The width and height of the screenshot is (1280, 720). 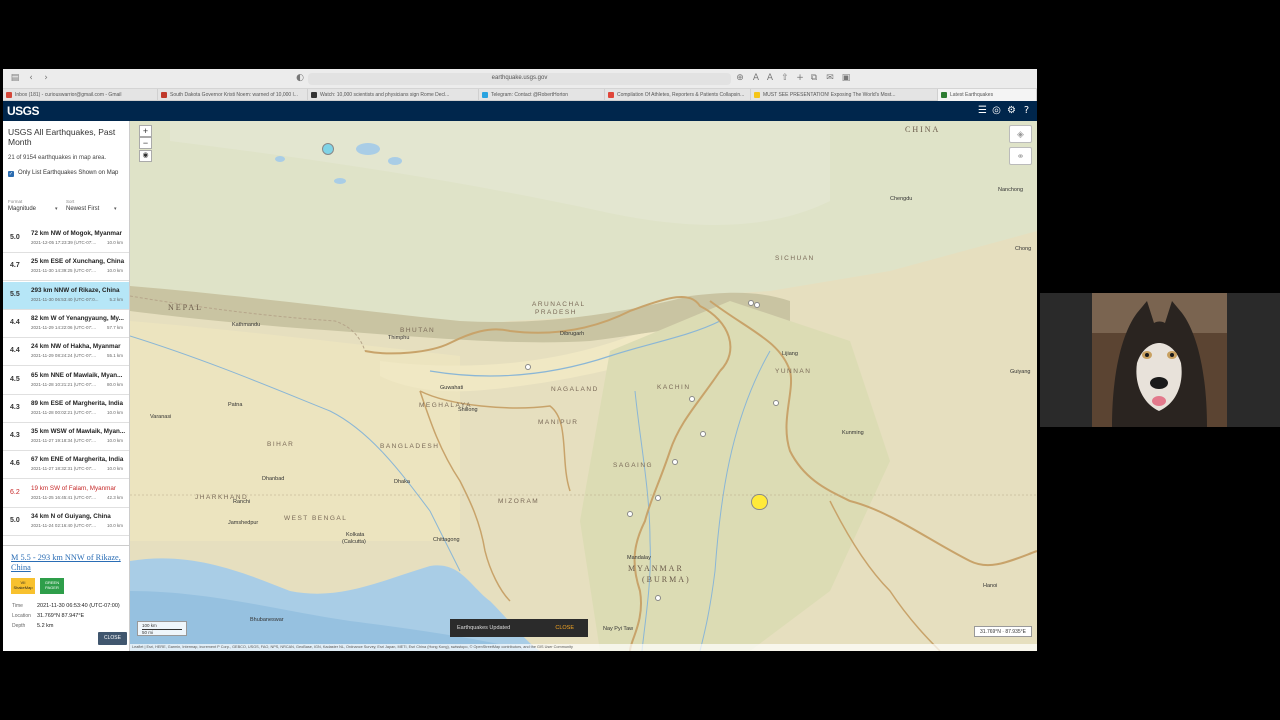 What do you see at coordinates (46, 78) in the screenshot?
I see `forward-icon: ›` at bounding box center [46, 78].